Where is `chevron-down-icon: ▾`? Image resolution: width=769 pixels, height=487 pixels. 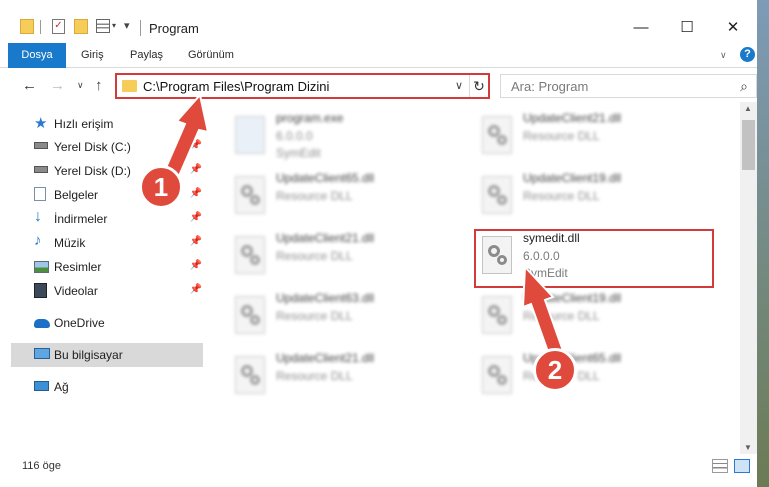 chevron-down-icon: ▾ is located at coordinates (114, 25).